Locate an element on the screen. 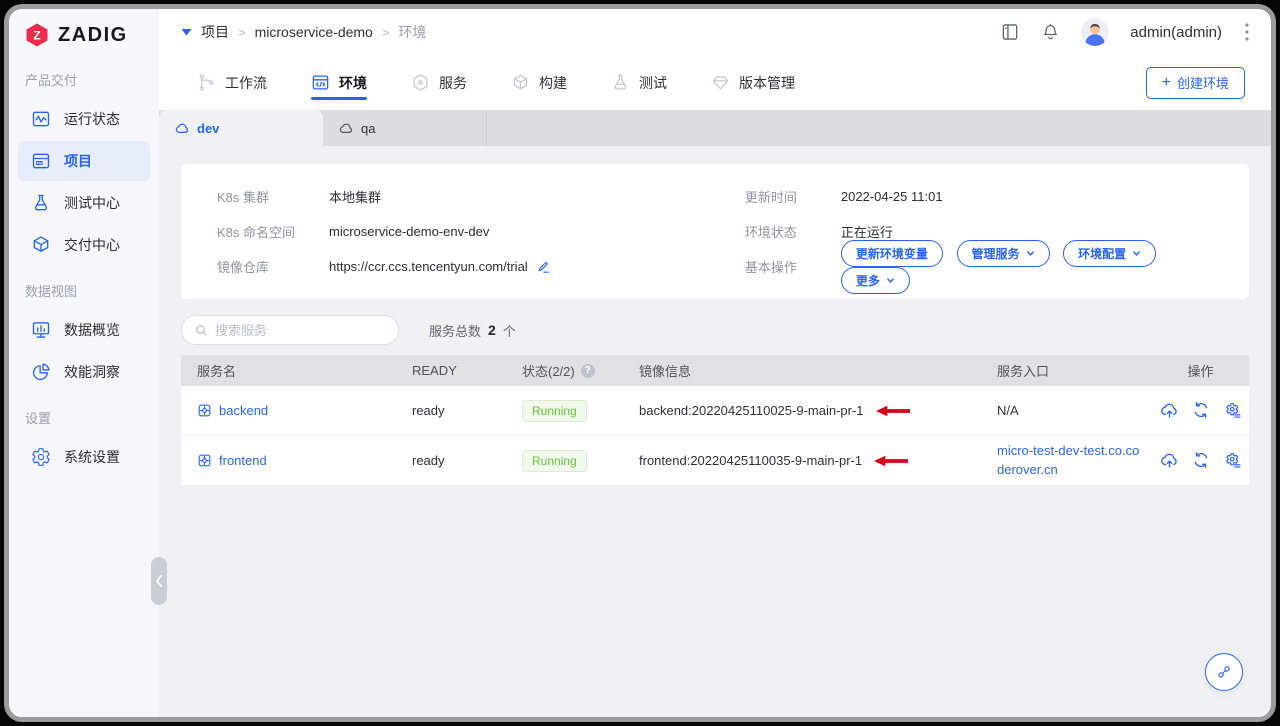 This screenshot has height=726, width=1280. tab-test: 测试 is located at coordinates (639, 82).